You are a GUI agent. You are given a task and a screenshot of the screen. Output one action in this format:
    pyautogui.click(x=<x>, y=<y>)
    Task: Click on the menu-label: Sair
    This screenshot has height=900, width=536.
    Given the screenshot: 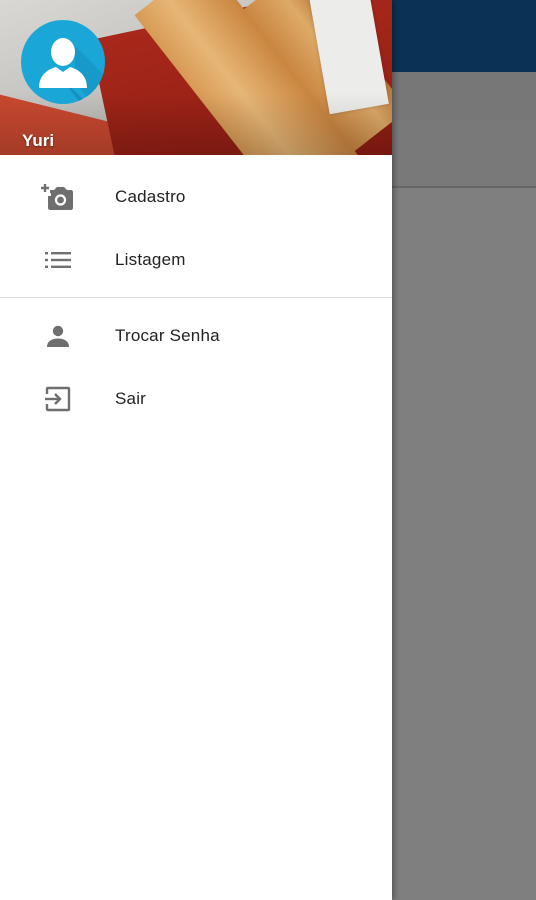 What is the action you would take?
    pyautogui.click(x=131, y=398)
    